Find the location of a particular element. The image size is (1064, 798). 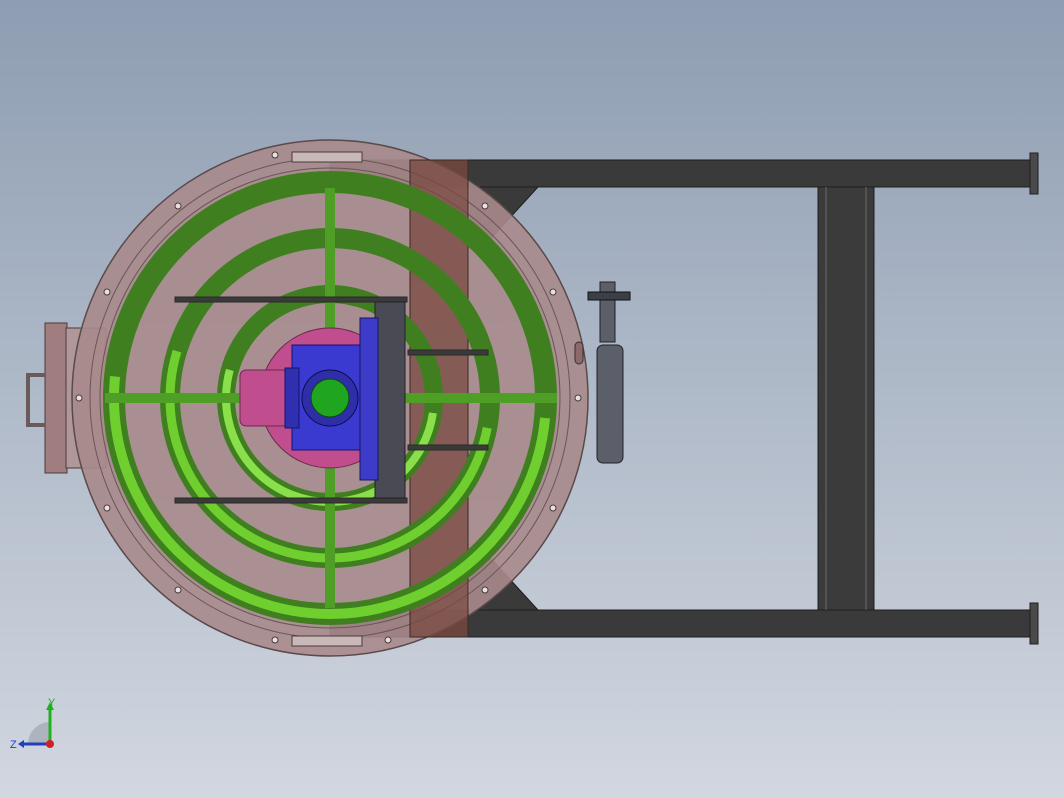

rod-short-top is located at coordinates (448, 352).